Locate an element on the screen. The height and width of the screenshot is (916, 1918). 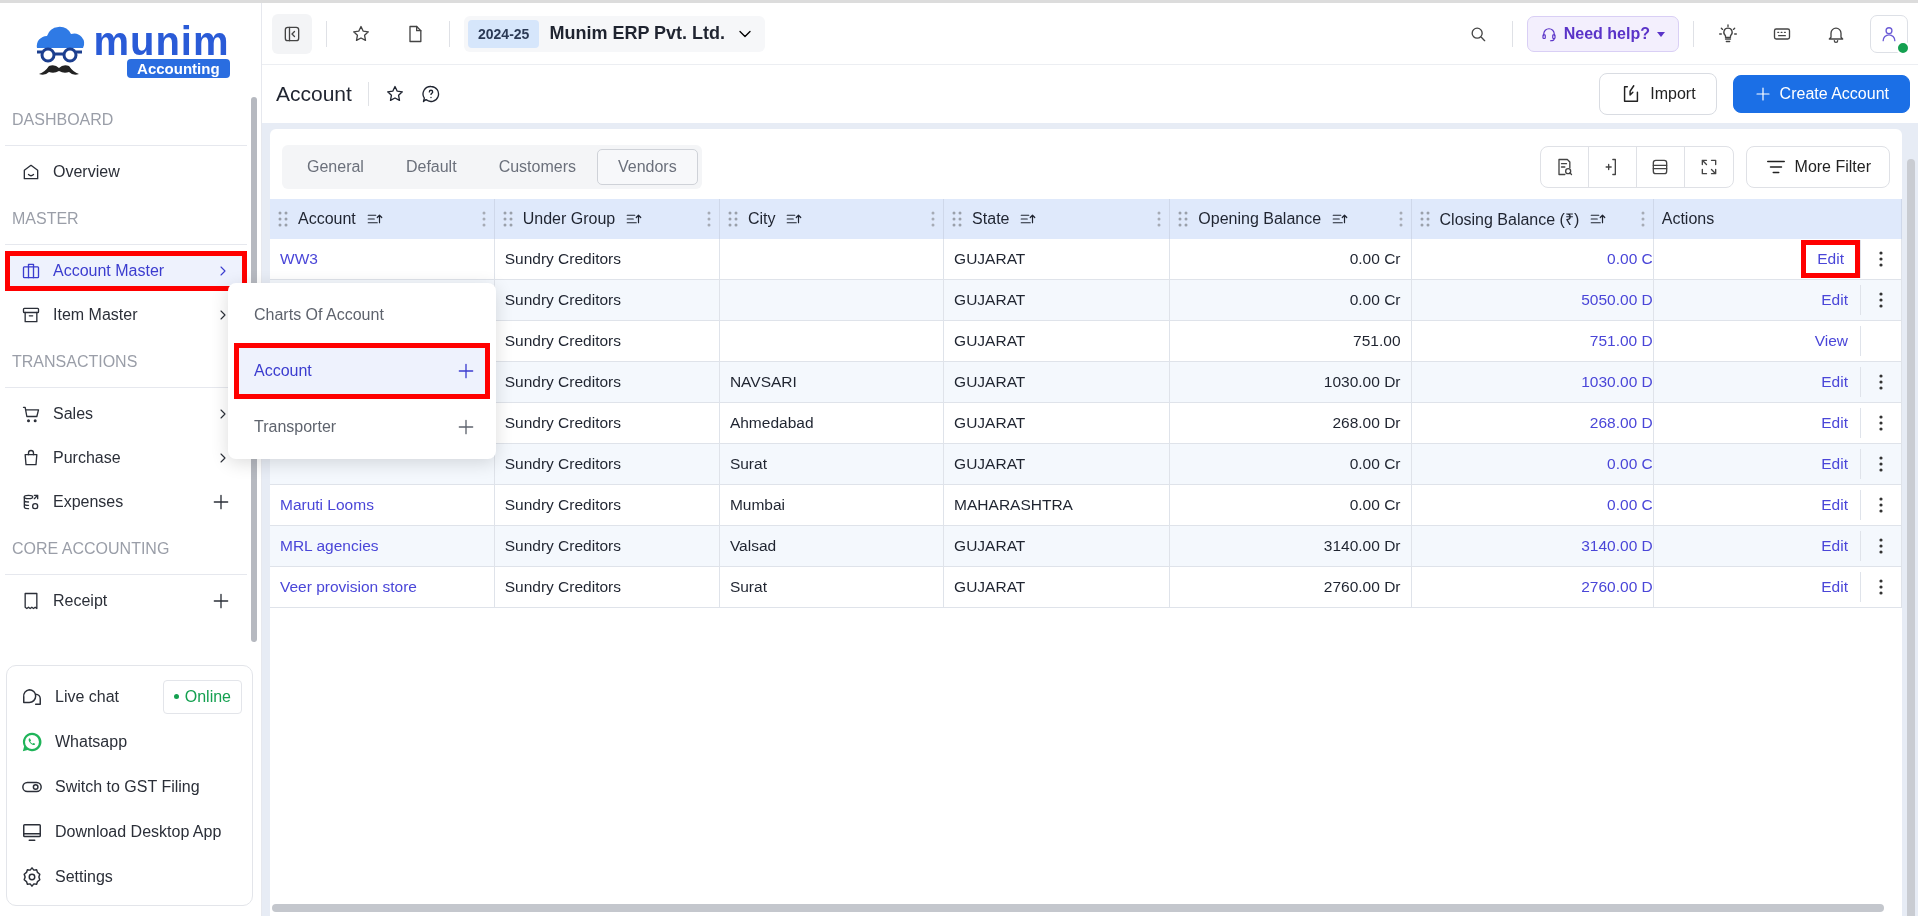
section-title: CORE ACCOUNTING is located at coordinates (126, 550).